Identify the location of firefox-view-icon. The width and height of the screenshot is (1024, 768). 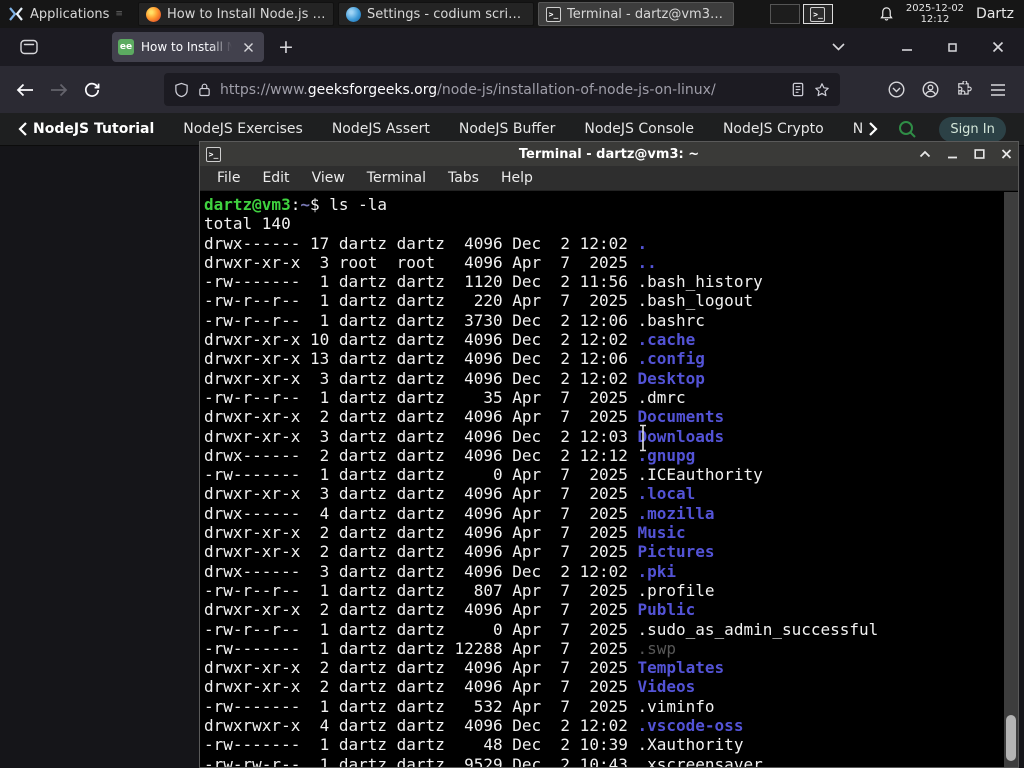
(29, 47).